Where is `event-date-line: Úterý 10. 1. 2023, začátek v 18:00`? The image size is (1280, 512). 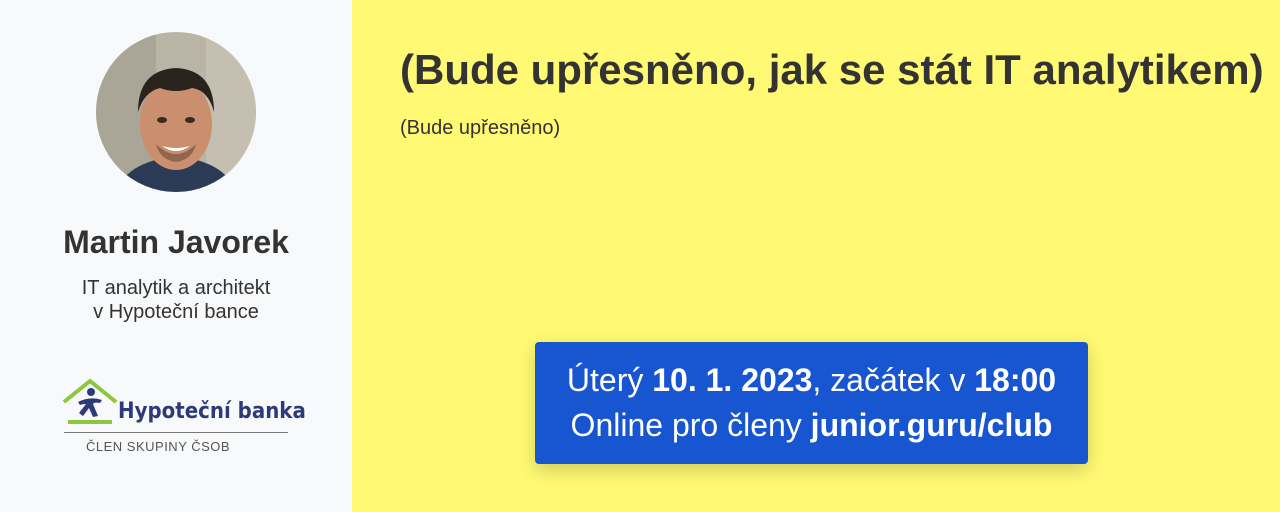
event-date-line: Úterý 10. 1. 2023, začátek v 18:00 is located at coordinates (811, 380).